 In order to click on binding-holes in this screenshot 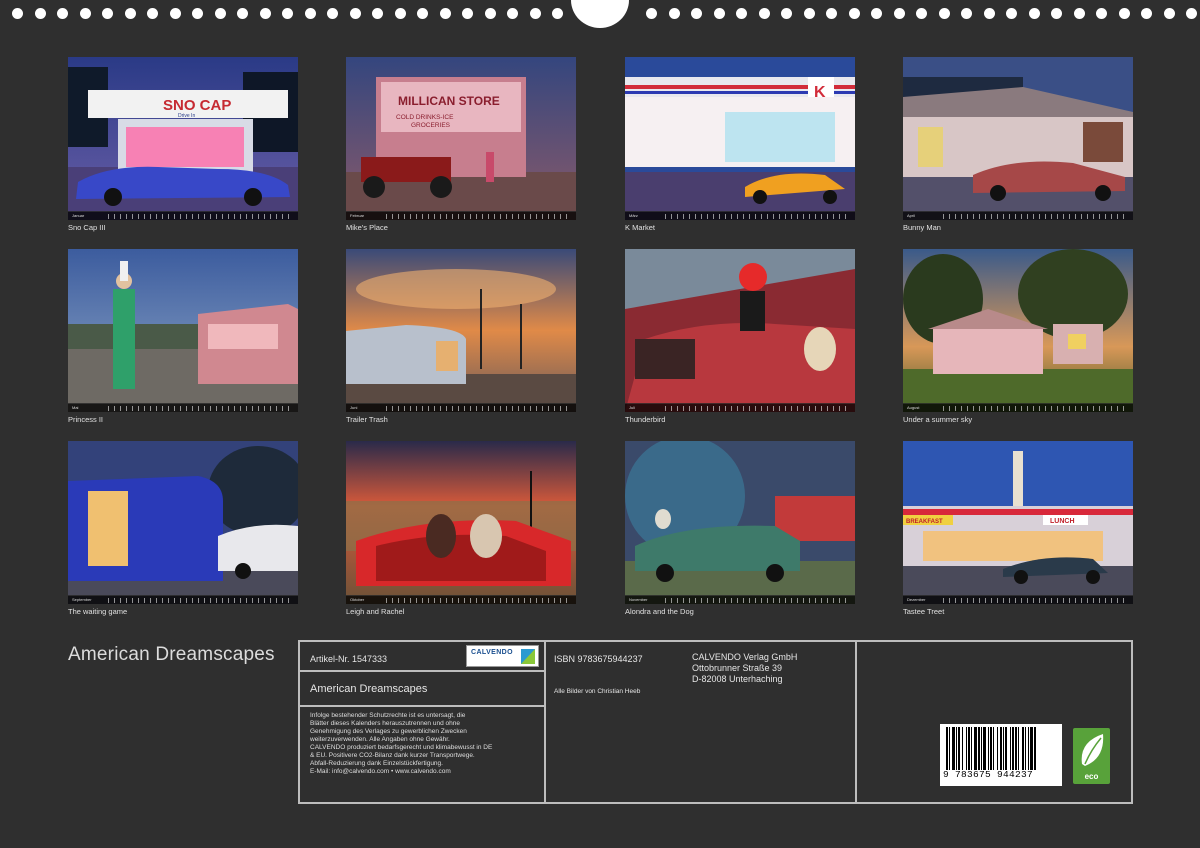, I will do `click(600, 15)`.